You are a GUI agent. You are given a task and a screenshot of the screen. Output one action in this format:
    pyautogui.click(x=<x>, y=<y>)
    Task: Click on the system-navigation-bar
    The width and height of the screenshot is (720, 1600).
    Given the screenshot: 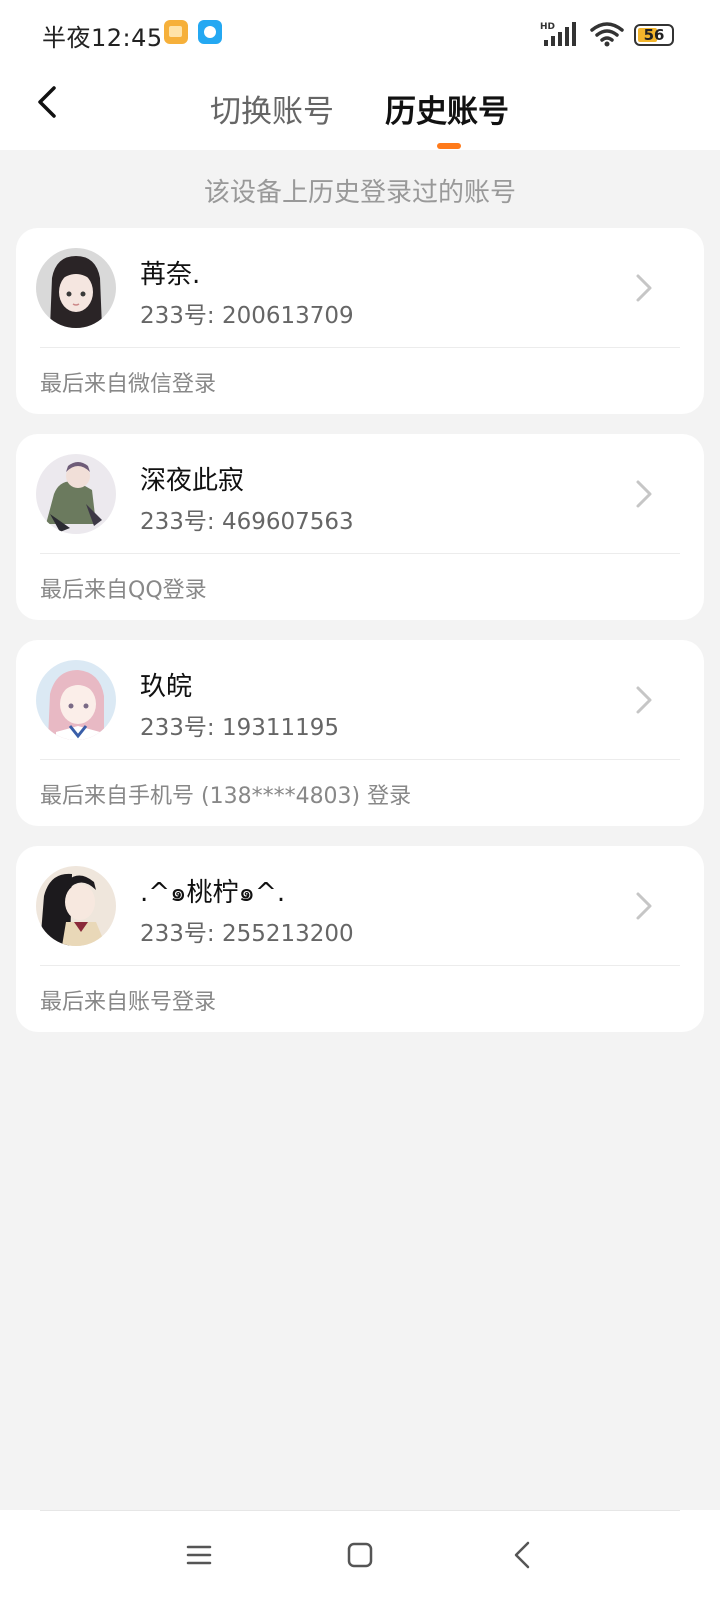 What is the action you would take?
    pyautogui.click(x=360, y=1555)
    